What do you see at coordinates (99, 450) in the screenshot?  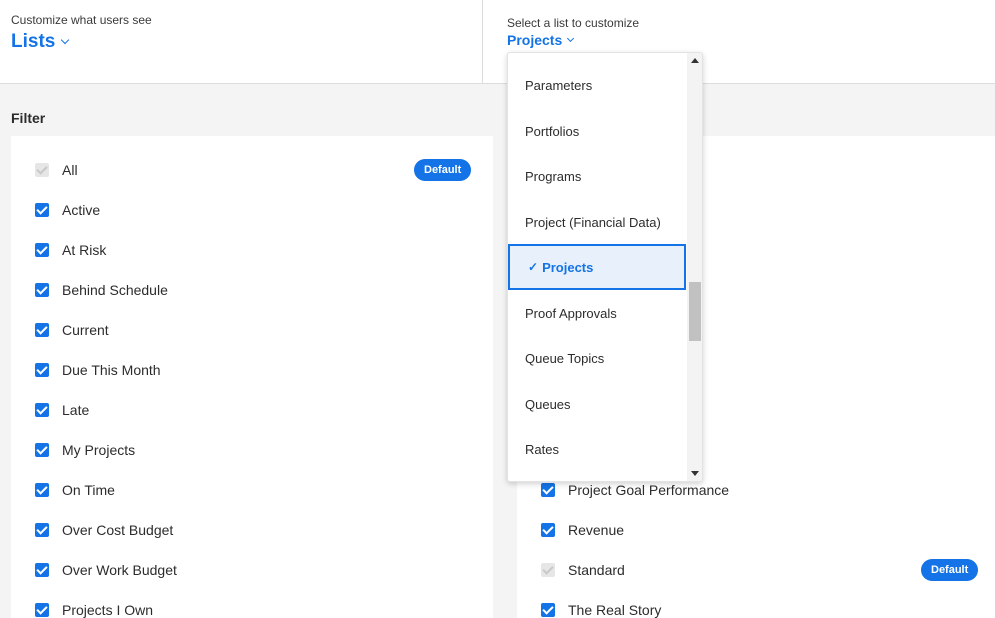 I see `filter-row-label: My Projects` at bounding box center [99, 450].